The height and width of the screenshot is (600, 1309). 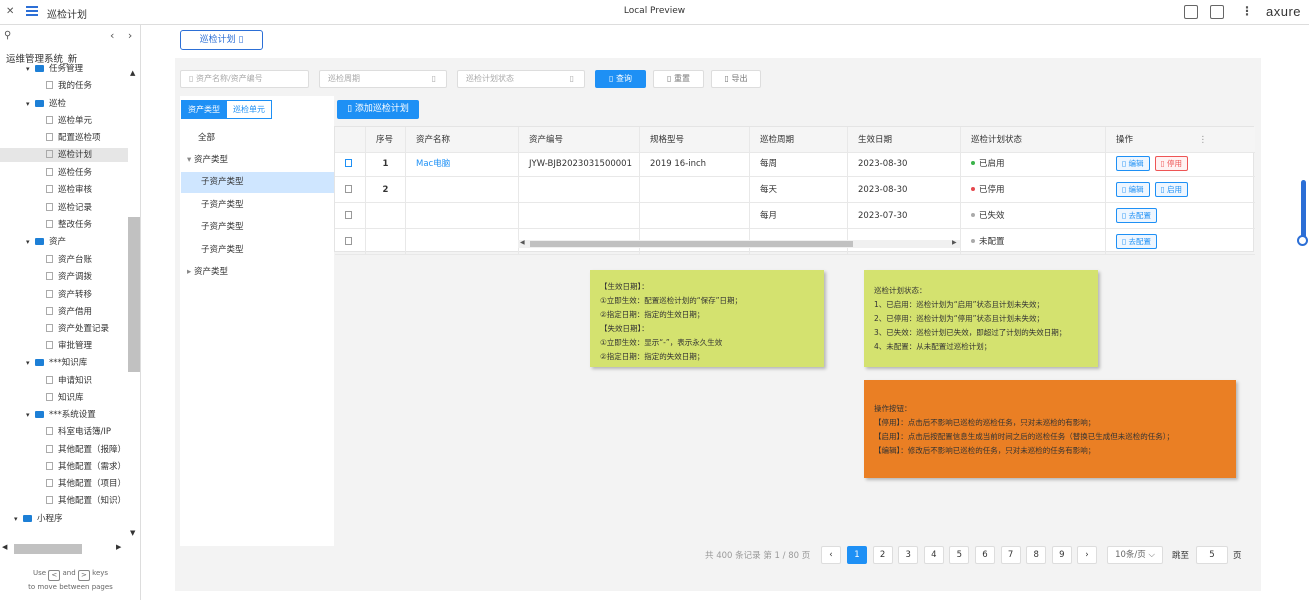 What do you see at coordinates (69, 190) in the screenshot?
I see `sidebar-item: 巡检审核` at bounding box center [69, 190].